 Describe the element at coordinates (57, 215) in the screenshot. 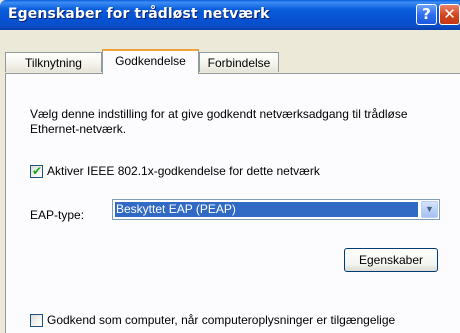

I see `eap-type-label: EAP-type:` at that location.